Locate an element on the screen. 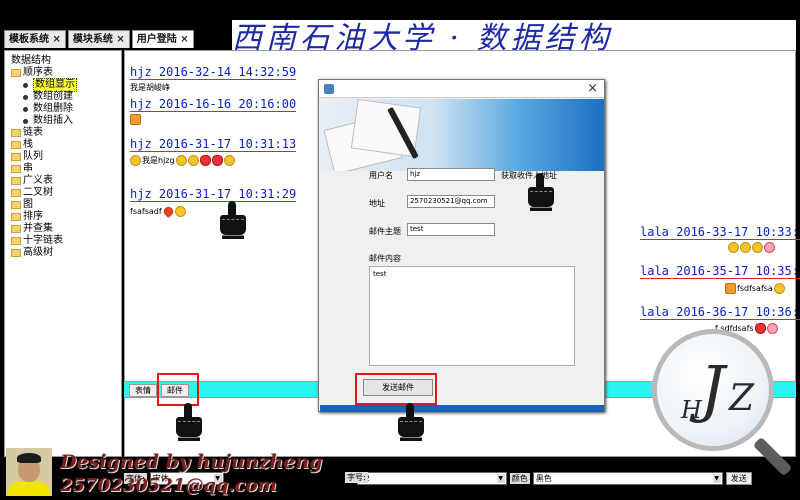 This screenshot has width=800, height=500. message-text: fsdfsafsa is located at coordinates (755, 288).